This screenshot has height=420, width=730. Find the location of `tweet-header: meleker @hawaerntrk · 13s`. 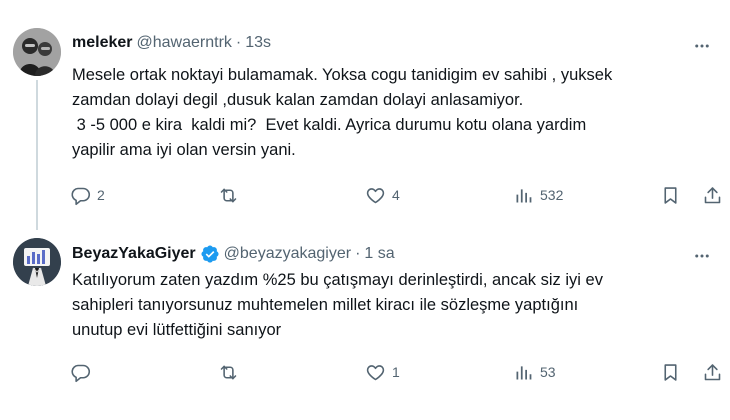

tweet-header: meleker @hawaerntrk · 13s is located at coordinates (171, 43).